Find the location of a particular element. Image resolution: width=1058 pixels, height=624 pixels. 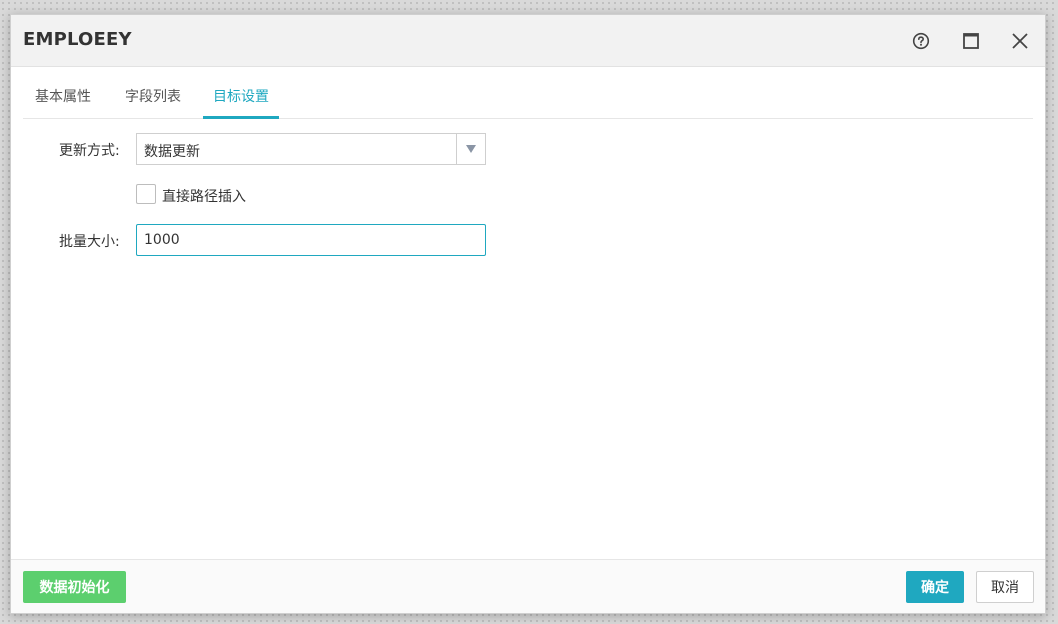

cancel-button: 取消 is located at coordinates (1005, 587).